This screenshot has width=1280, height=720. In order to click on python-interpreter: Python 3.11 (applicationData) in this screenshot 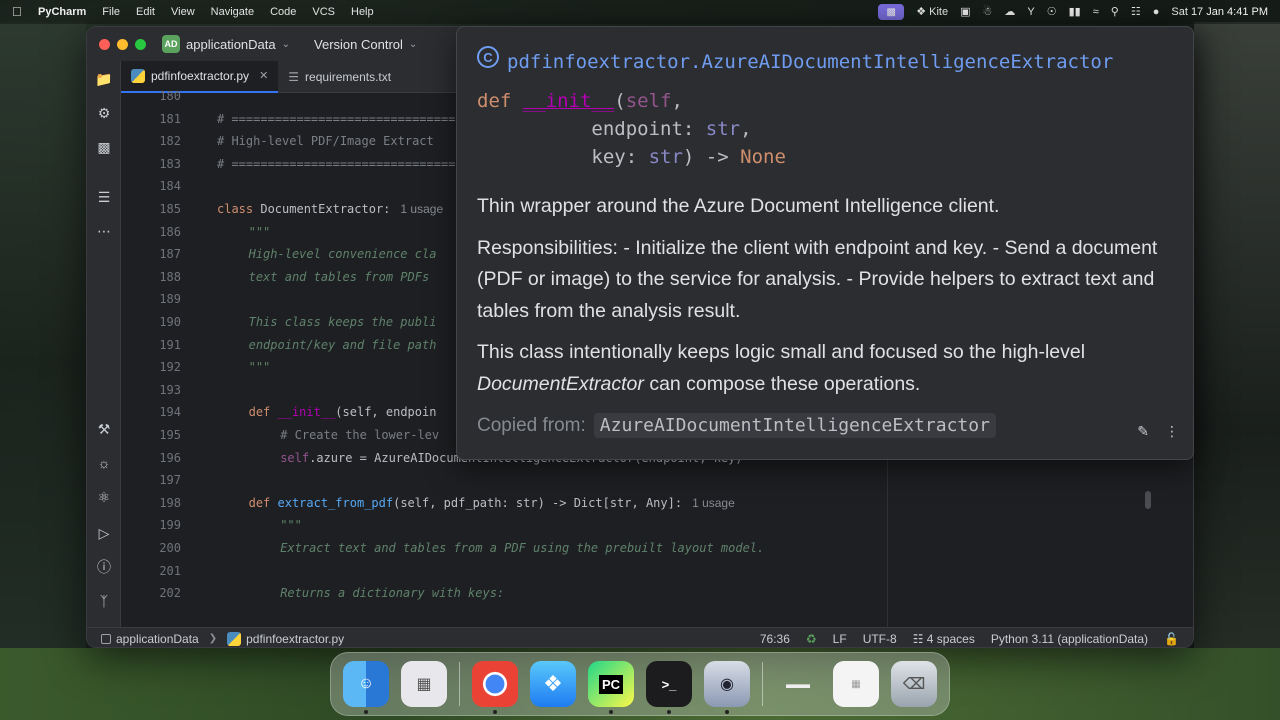, I will do `click(1069, 639)`.